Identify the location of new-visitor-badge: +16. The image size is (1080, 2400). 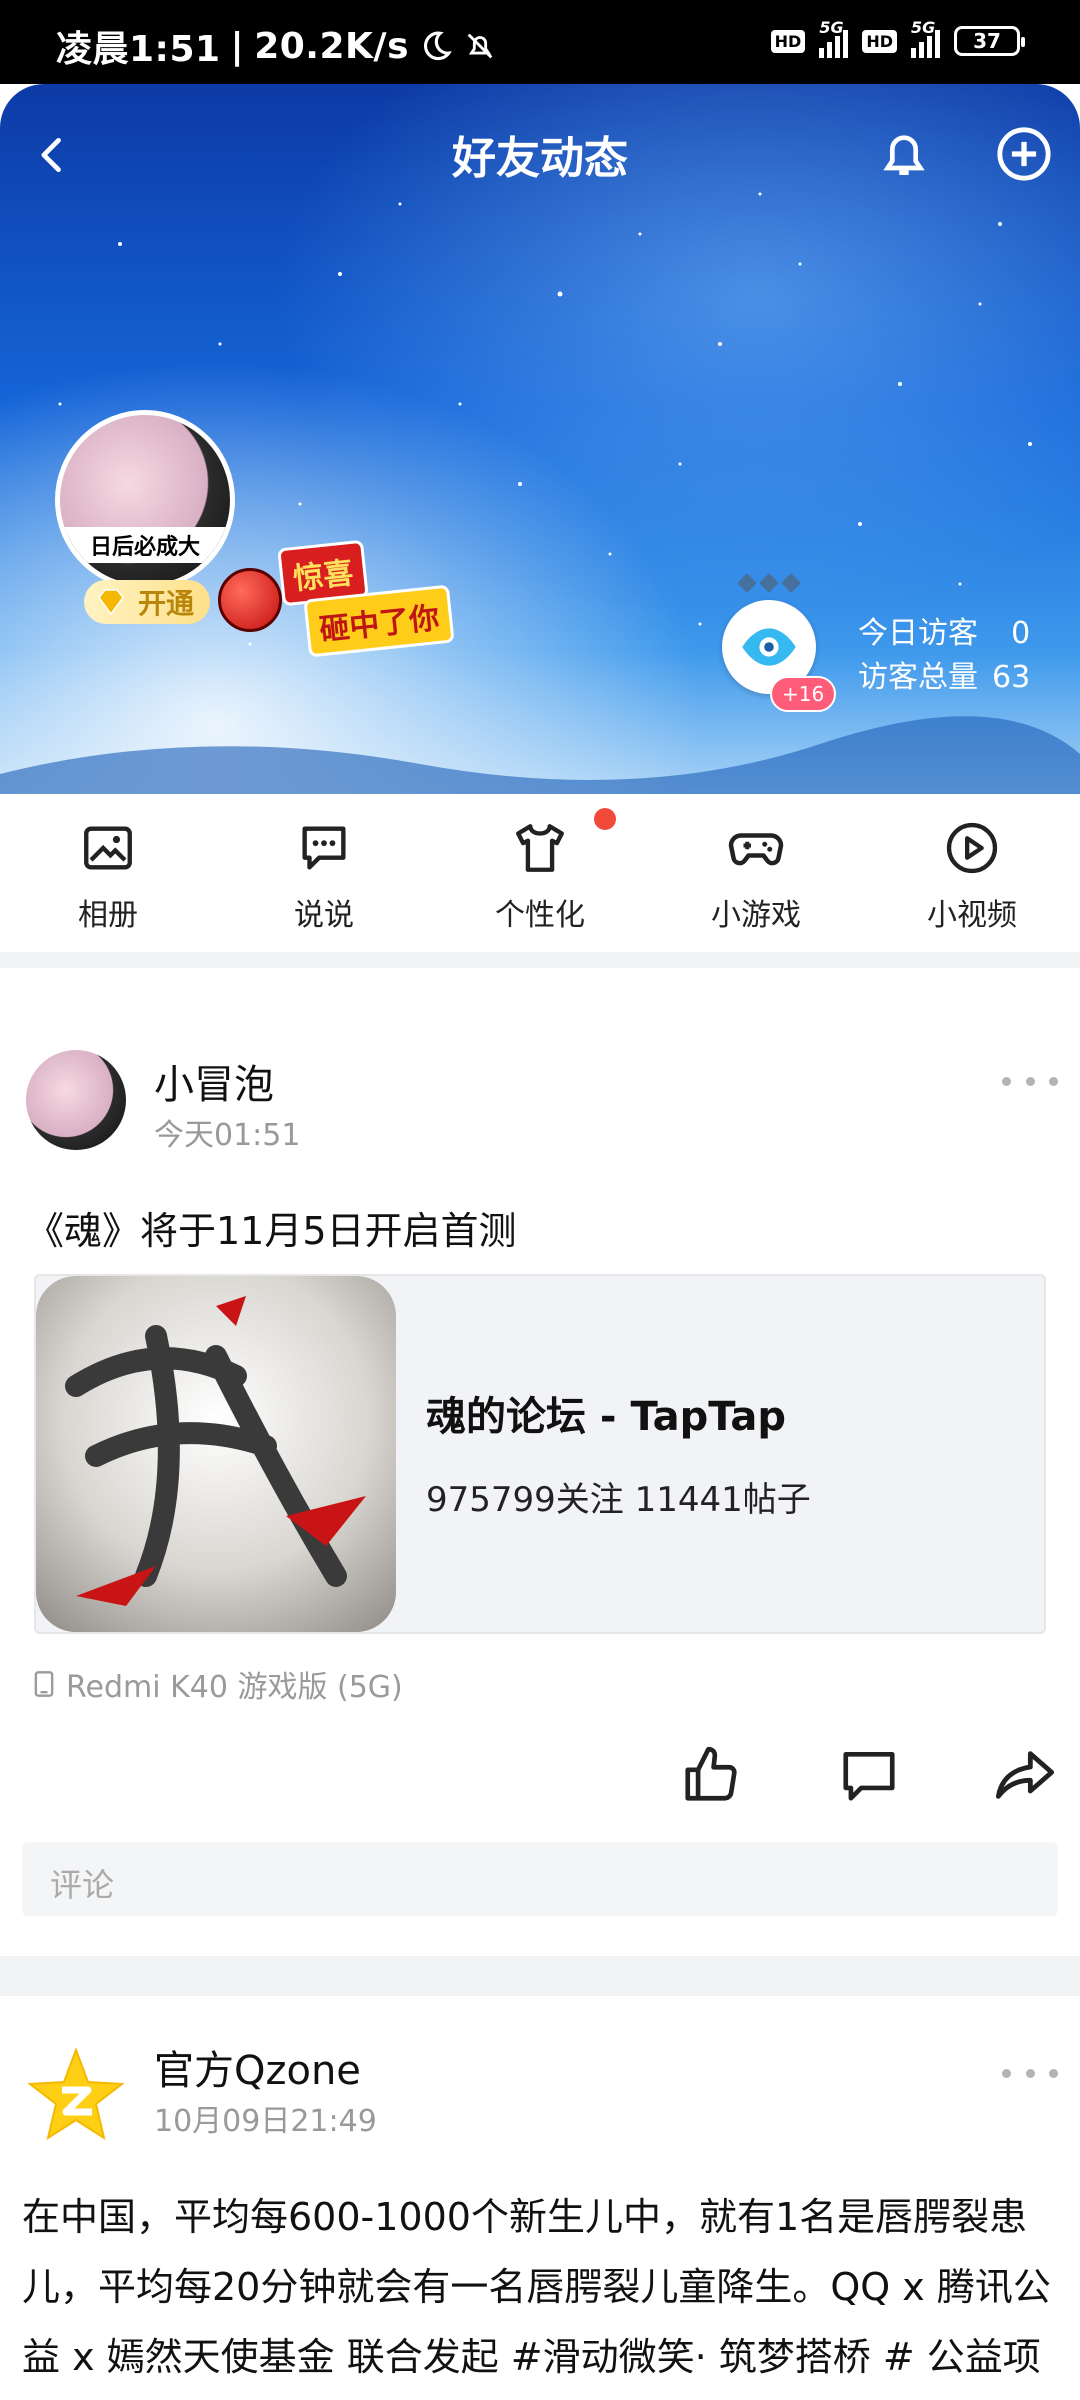
(803, 694).